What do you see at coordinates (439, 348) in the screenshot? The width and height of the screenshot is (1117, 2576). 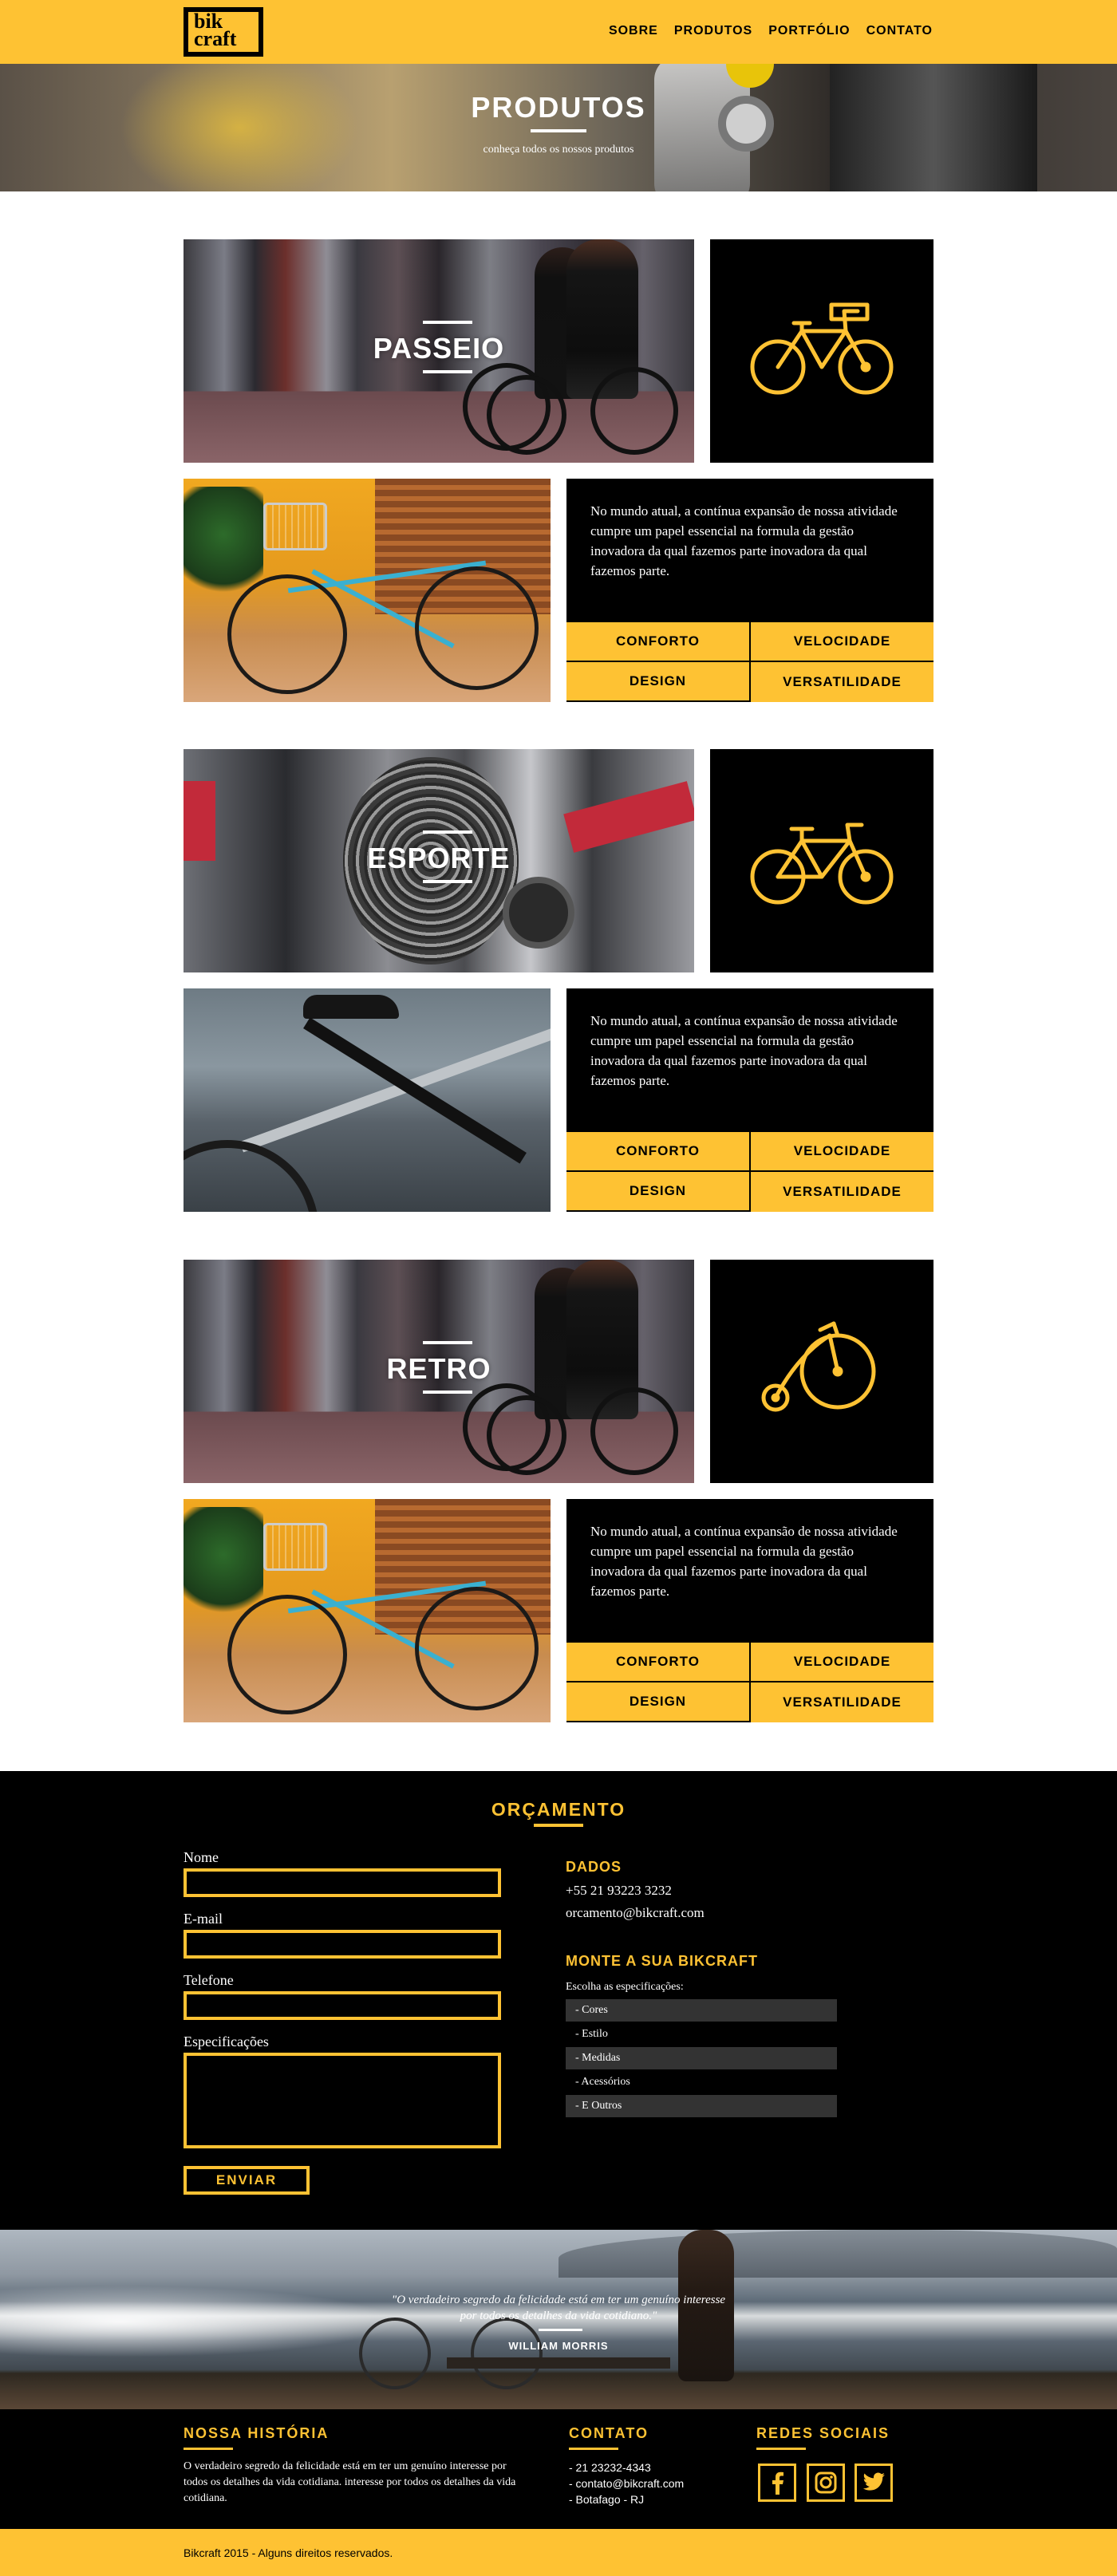 I see `product-name: PASSEIO` at bounding box center [439, 348].